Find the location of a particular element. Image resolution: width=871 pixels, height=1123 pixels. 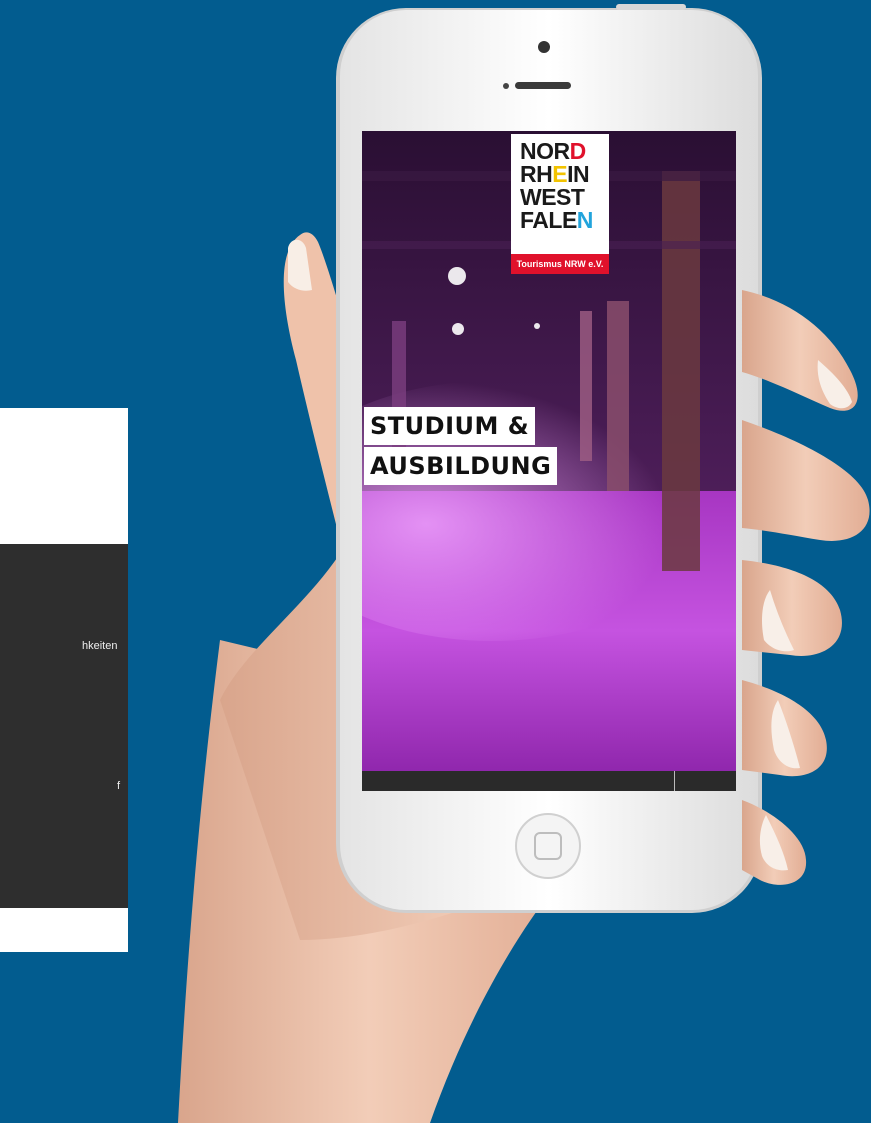

bottom-bar-divider is located at coordinates (674, 781).